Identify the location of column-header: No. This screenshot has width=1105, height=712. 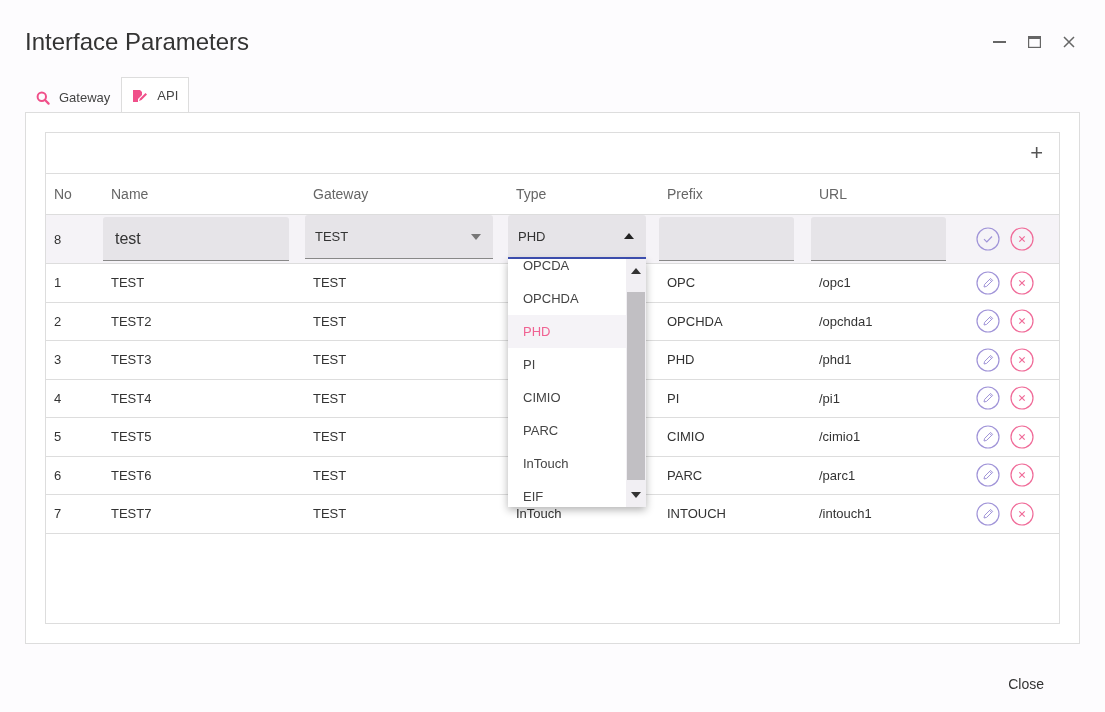
(63, 194).